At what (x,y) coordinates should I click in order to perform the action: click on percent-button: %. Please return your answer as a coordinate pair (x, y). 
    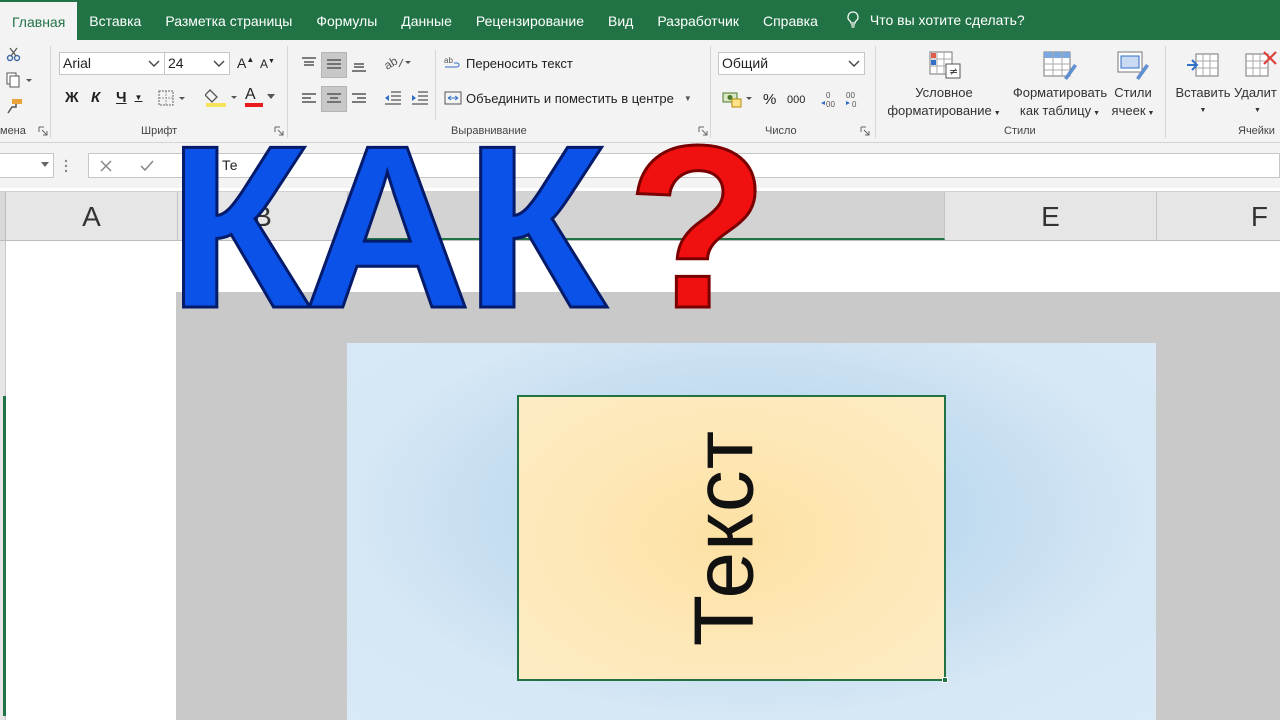
    Looking at the image, I should click on (769, 99).